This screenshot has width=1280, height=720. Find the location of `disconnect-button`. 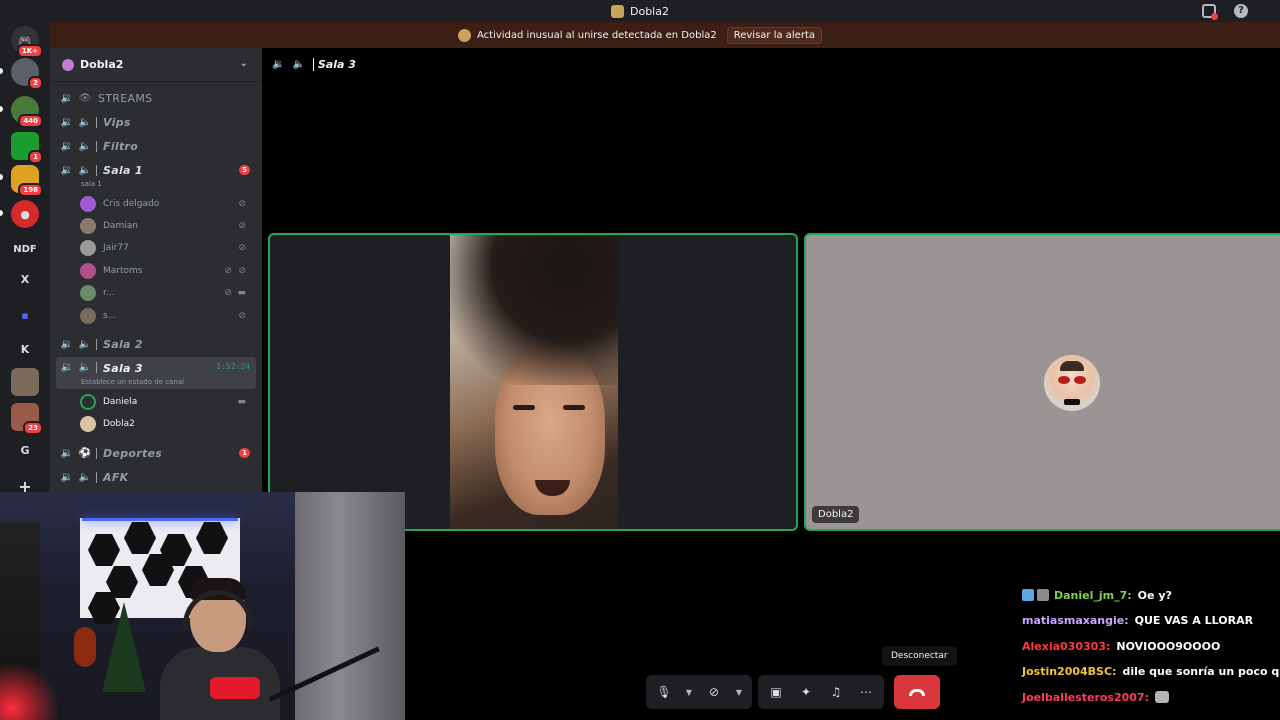

disconnect-button is located at coordinates (917, 692).